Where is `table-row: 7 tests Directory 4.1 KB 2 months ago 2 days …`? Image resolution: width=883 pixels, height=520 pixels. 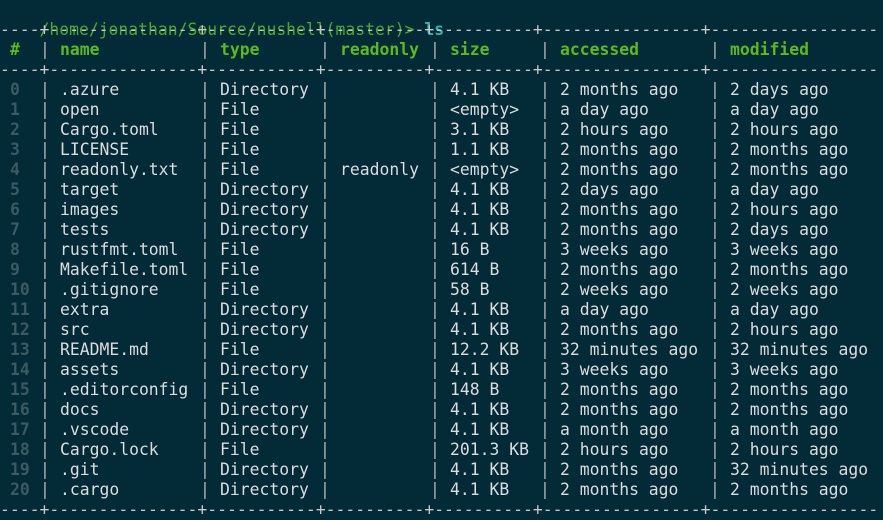
table-row: 7 tests Directory 4.1 KB 2 months ago 2 days … is located at coordinates (441, 230).